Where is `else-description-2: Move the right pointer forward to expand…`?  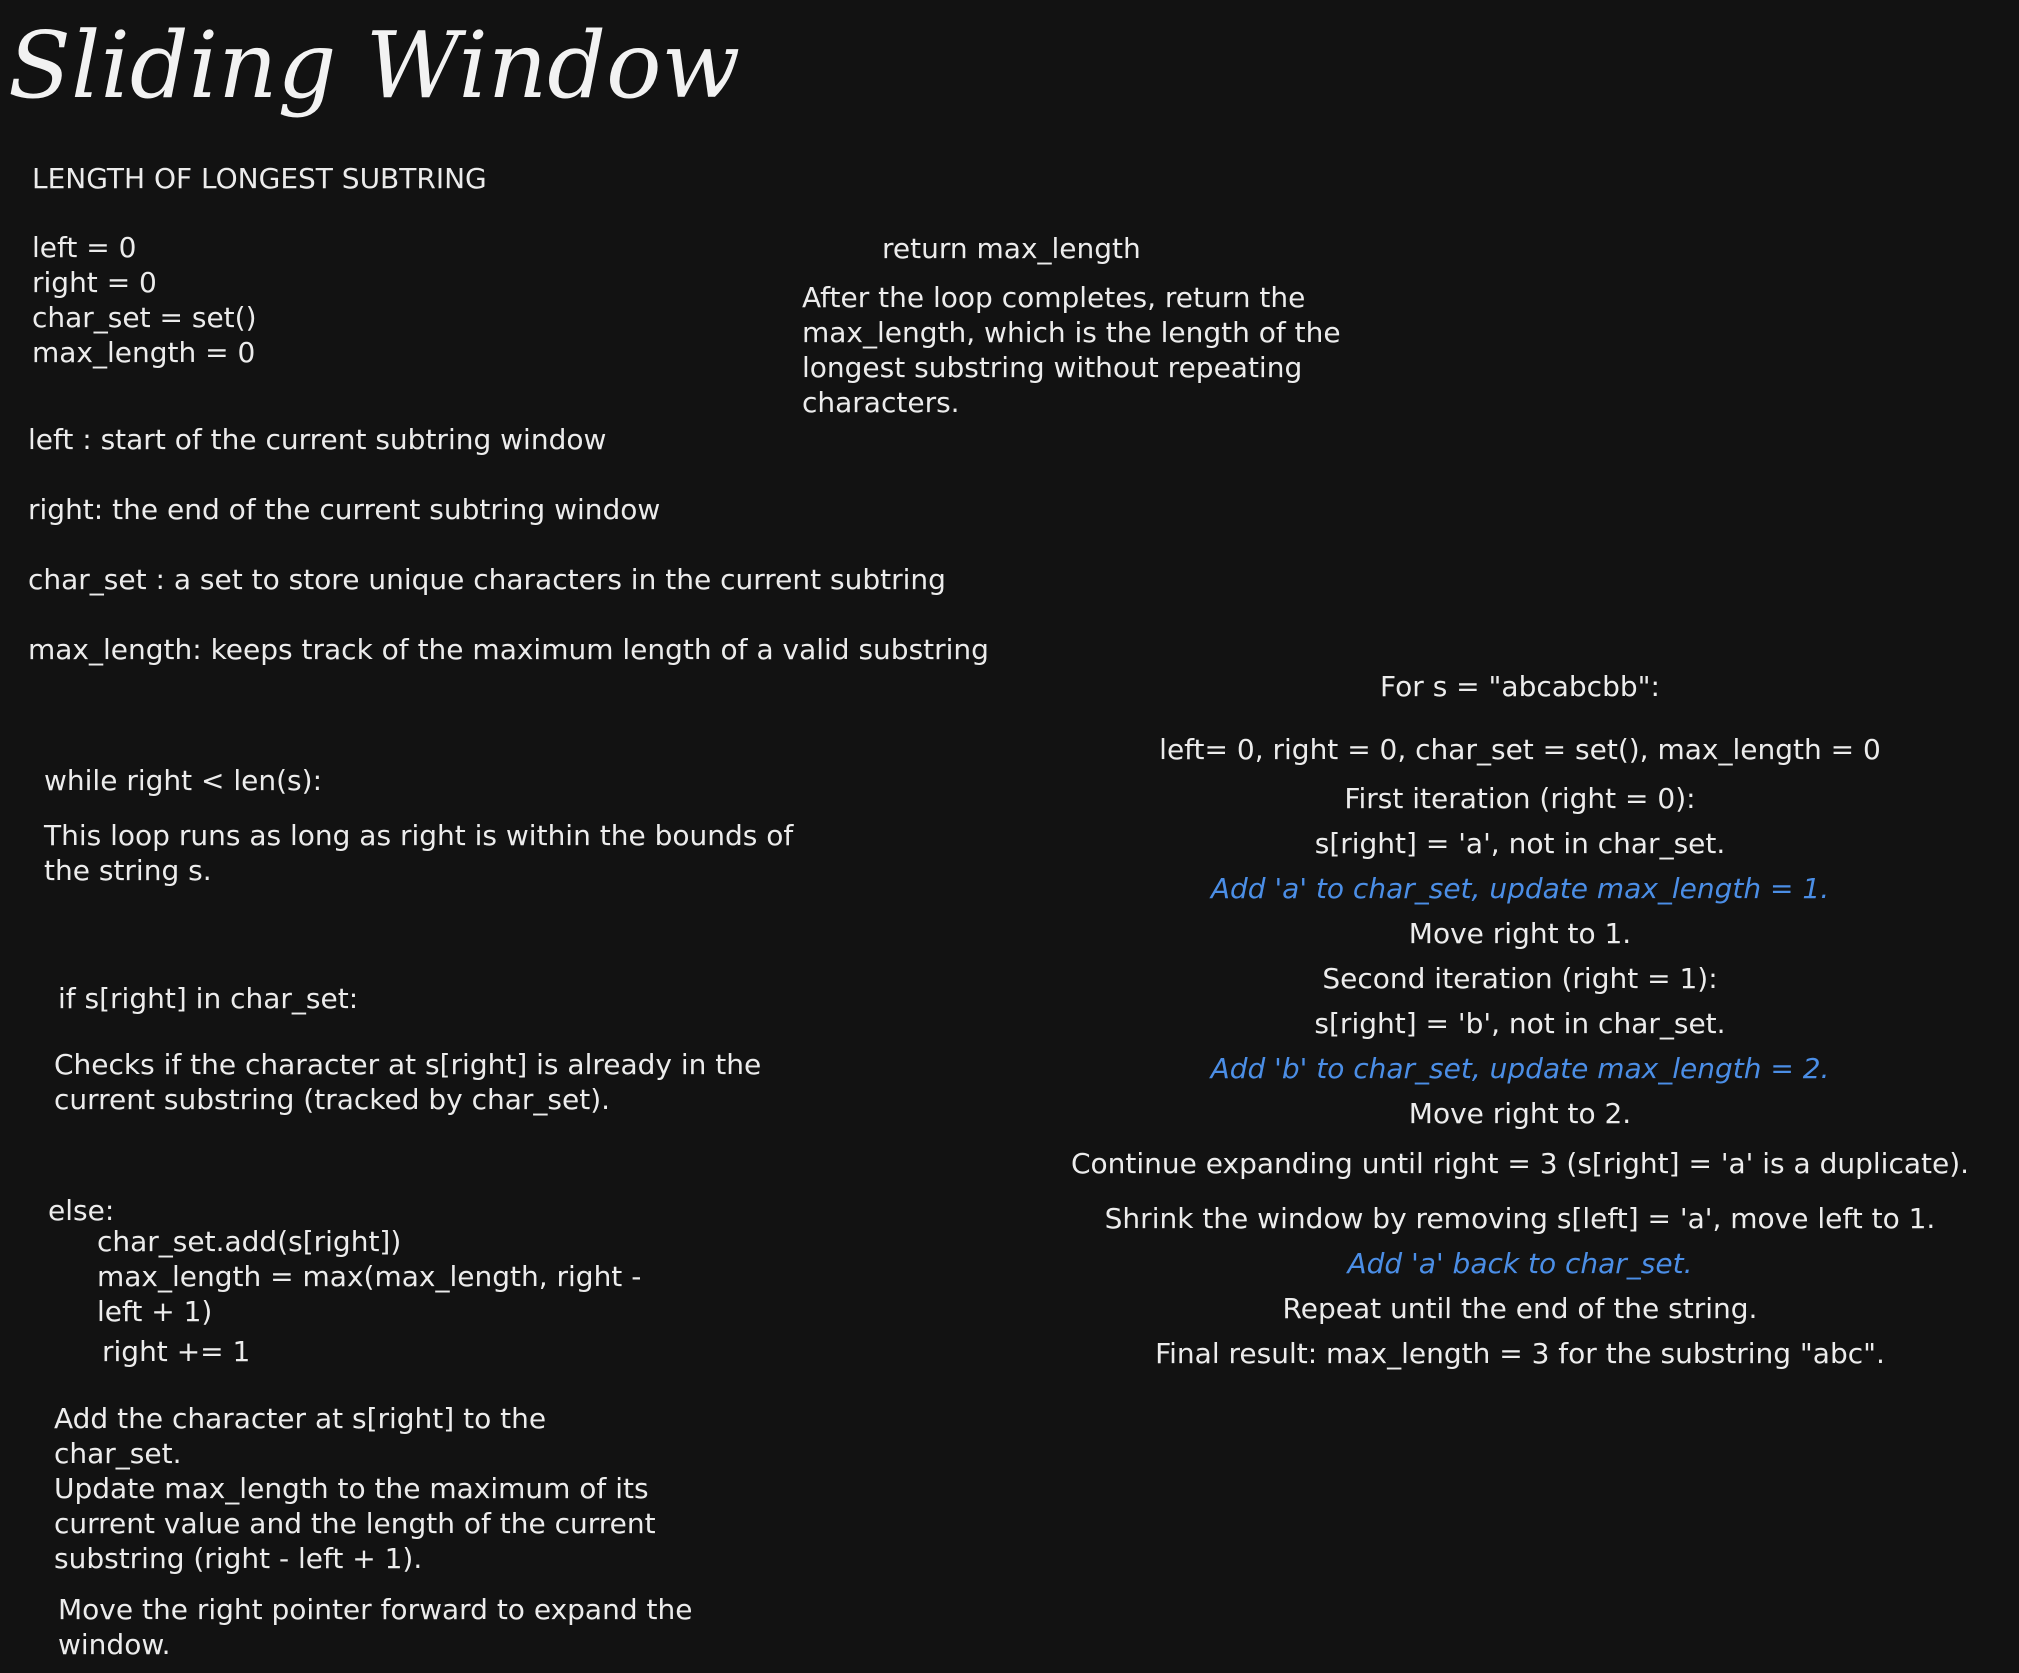
else-description-2: Move the right pointer forward to expand… is located at coordinates (375, 1627).